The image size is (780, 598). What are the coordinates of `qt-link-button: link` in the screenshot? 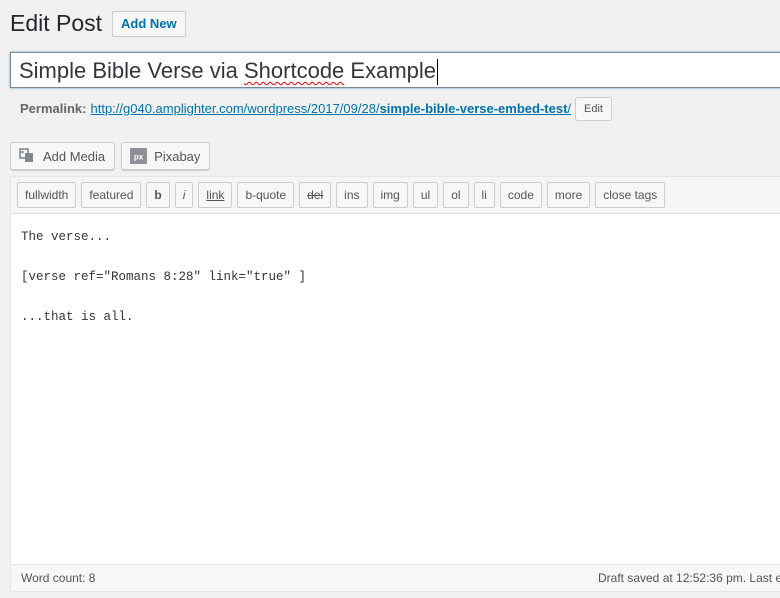 It's located at (215, 195).